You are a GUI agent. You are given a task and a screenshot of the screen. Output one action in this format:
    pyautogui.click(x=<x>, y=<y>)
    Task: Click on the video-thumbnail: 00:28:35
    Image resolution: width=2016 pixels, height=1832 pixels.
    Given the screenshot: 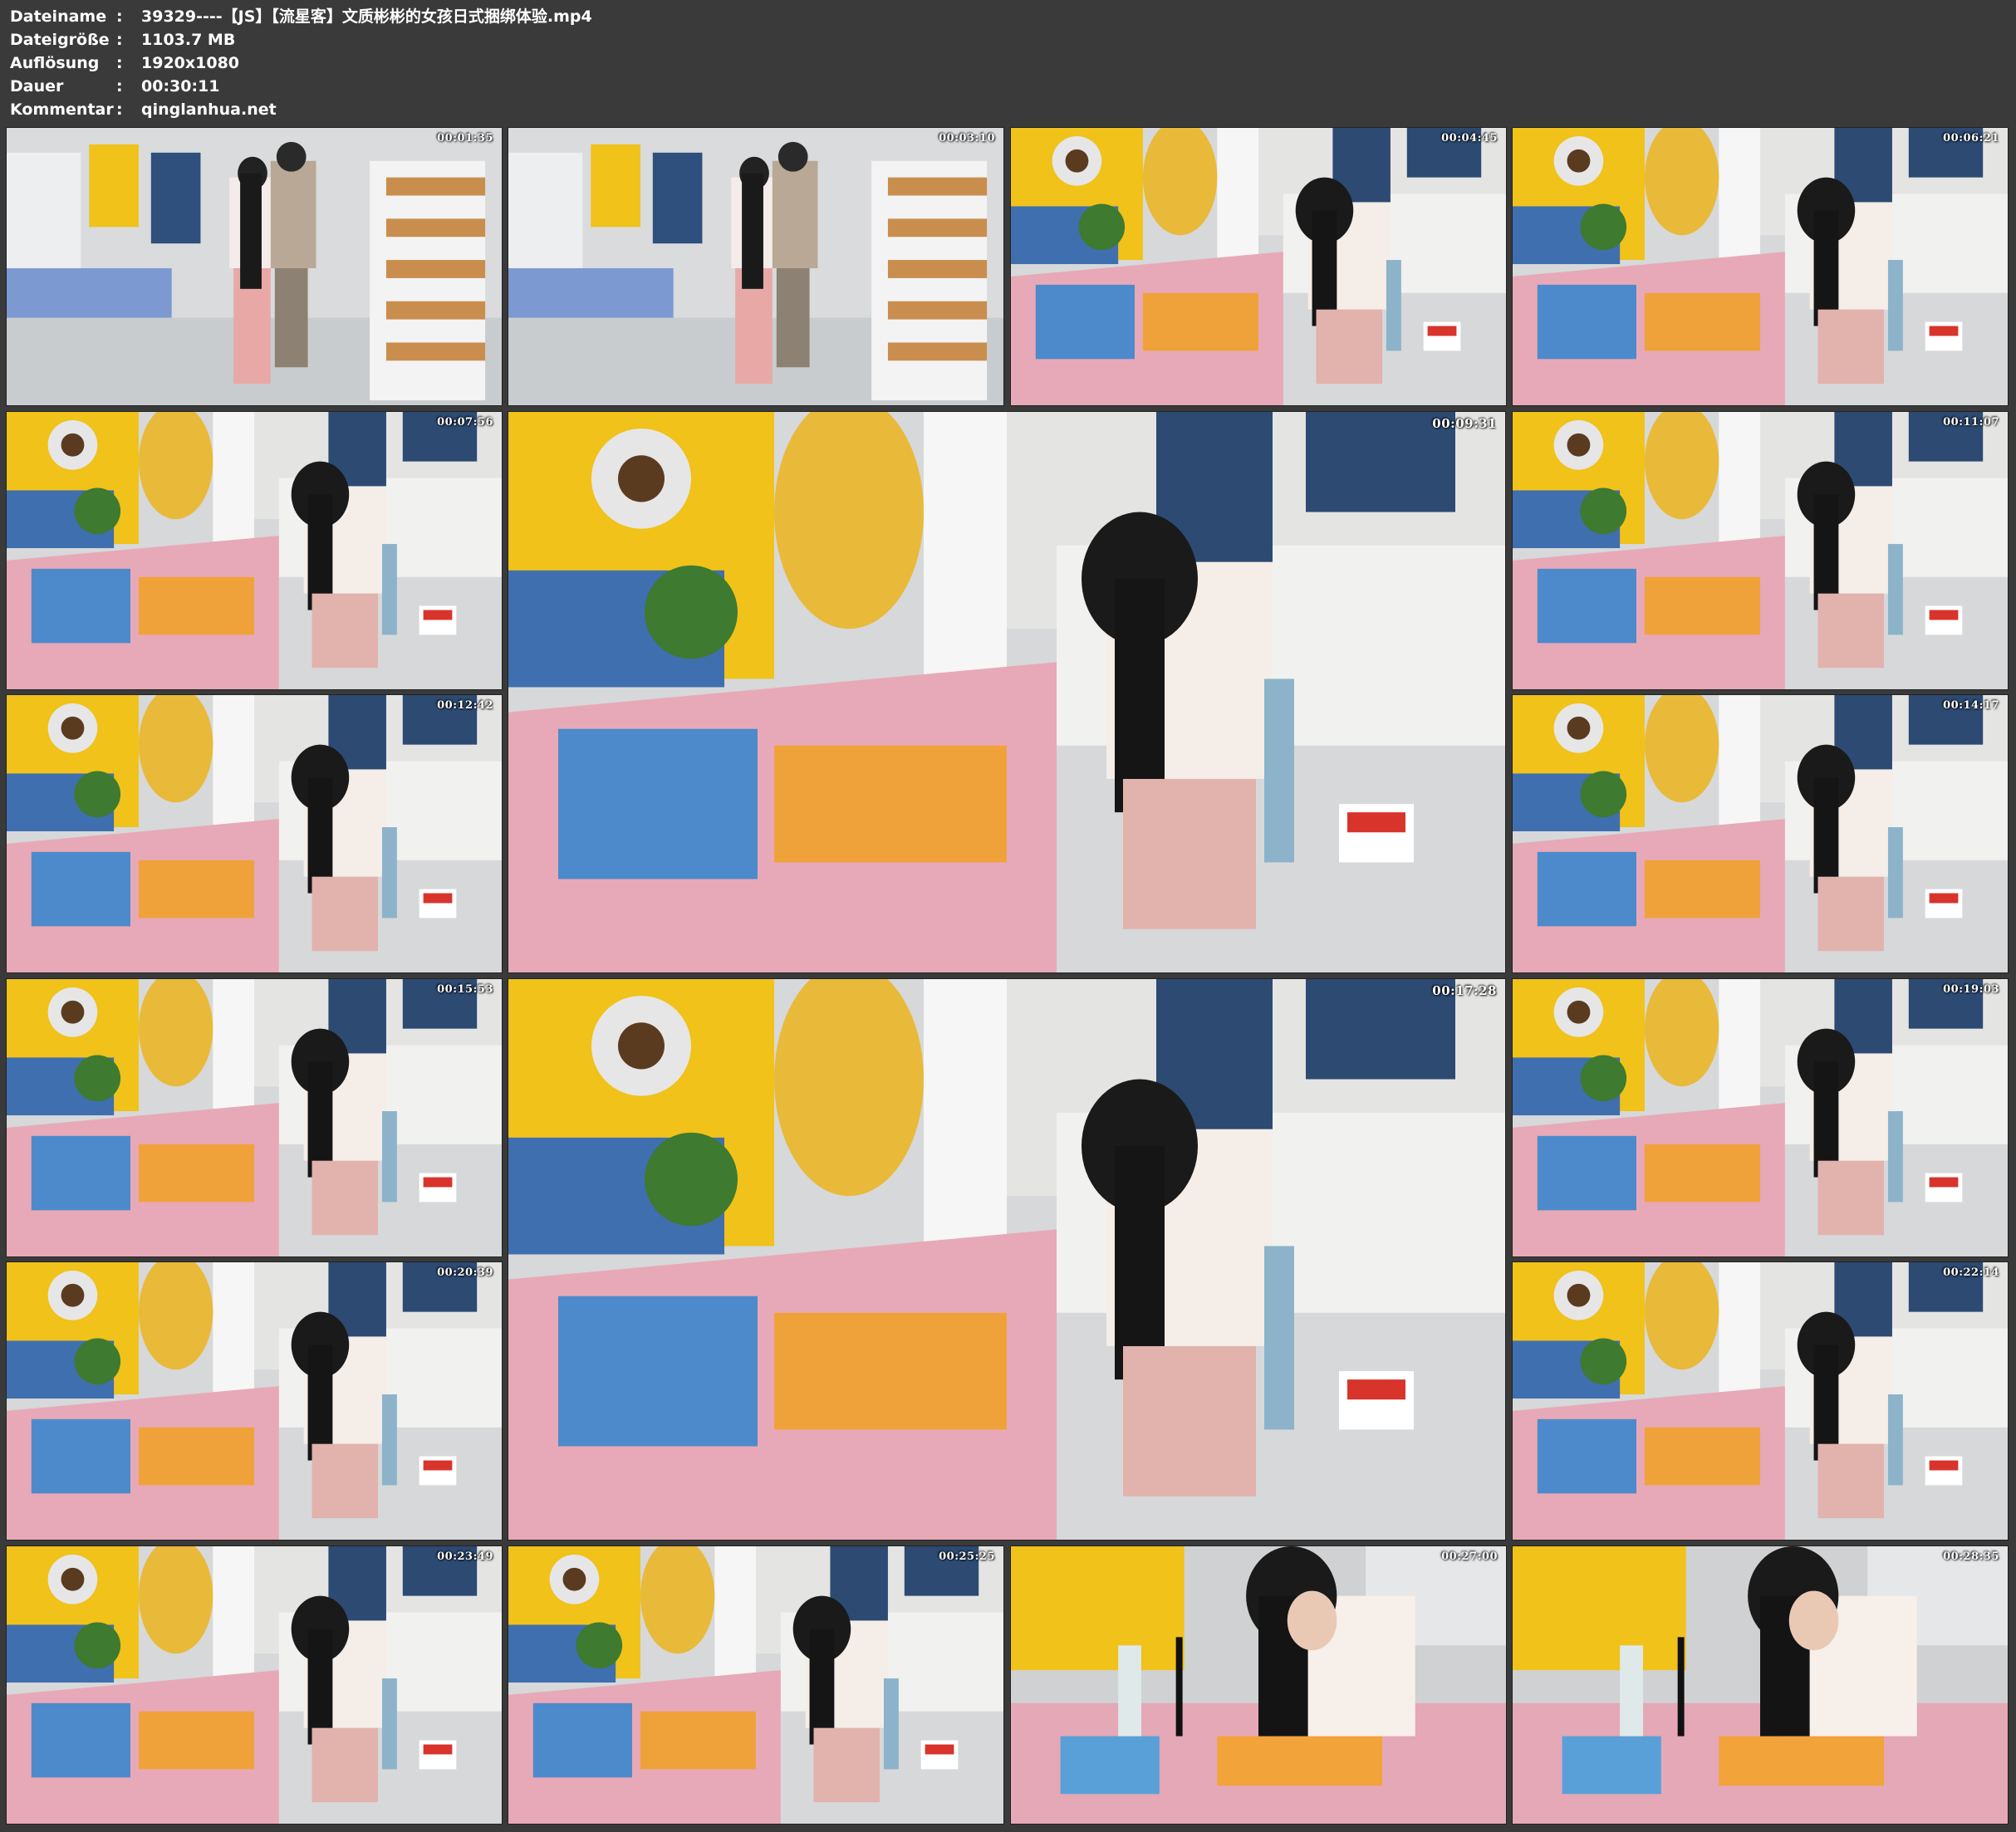 What is the action you would take?
    pyautogui.click(x=1760, y=1685)
    